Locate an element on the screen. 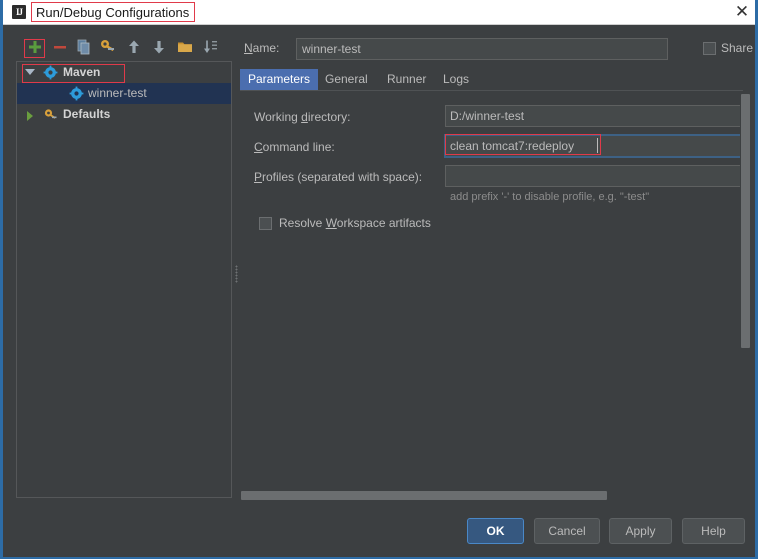  chevron-right-icon is located at coordinates (30, 116).